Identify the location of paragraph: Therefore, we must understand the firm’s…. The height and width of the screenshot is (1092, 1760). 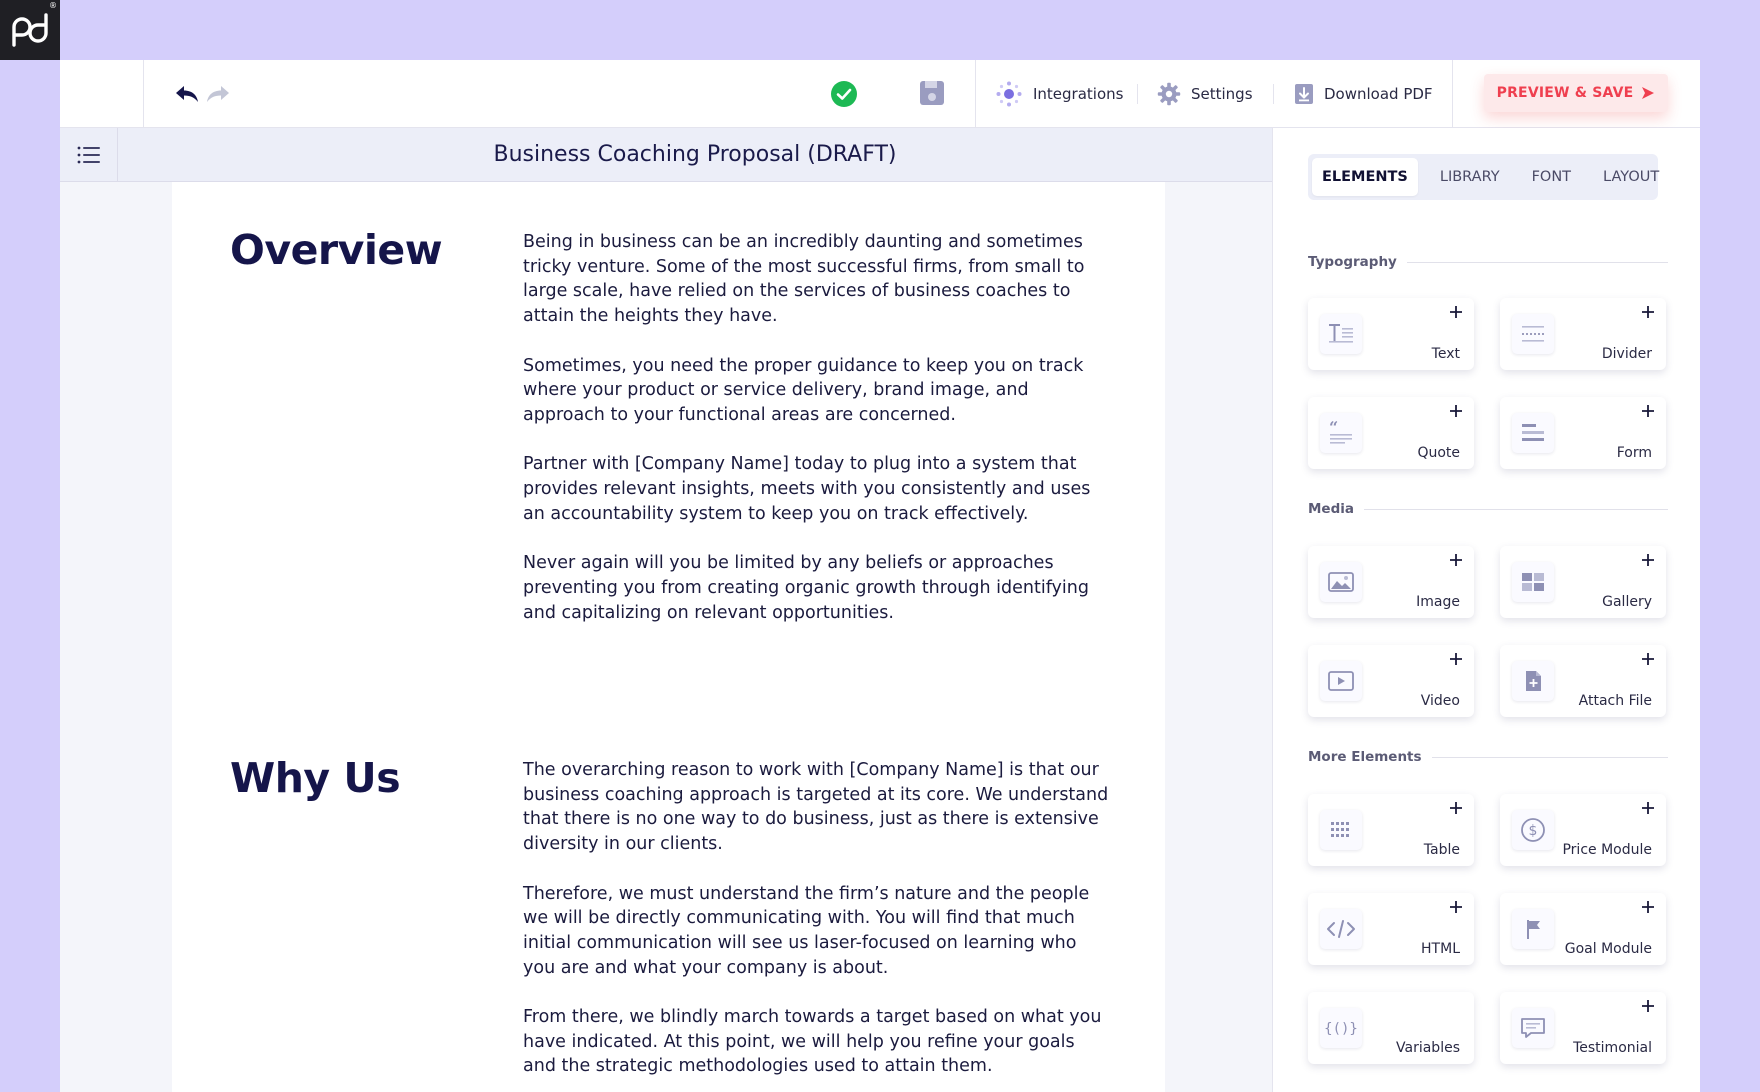
(818, 931).